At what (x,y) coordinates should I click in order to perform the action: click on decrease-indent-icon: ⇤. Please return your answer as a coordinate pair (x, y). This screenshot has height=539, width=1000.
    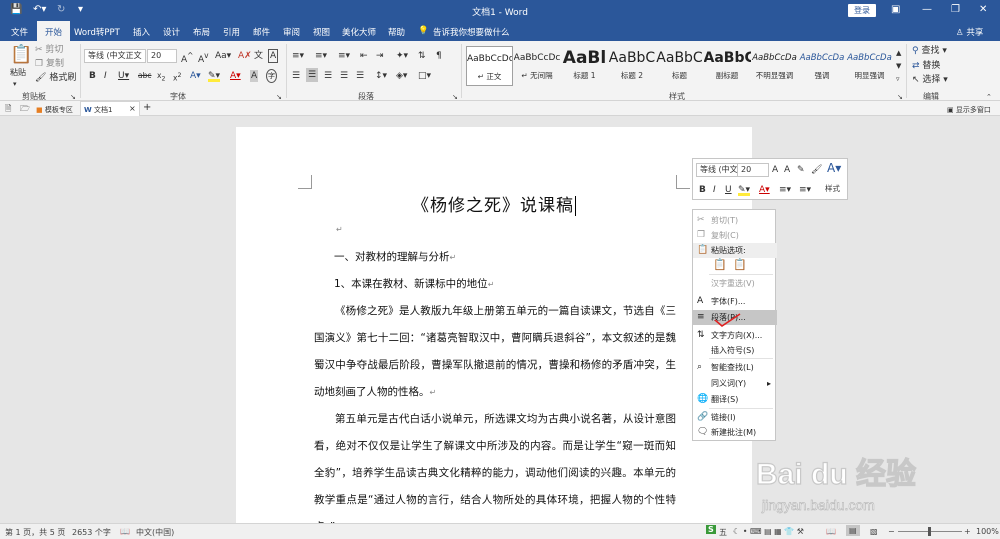
    Looking at the image, I should click on (364, 56).